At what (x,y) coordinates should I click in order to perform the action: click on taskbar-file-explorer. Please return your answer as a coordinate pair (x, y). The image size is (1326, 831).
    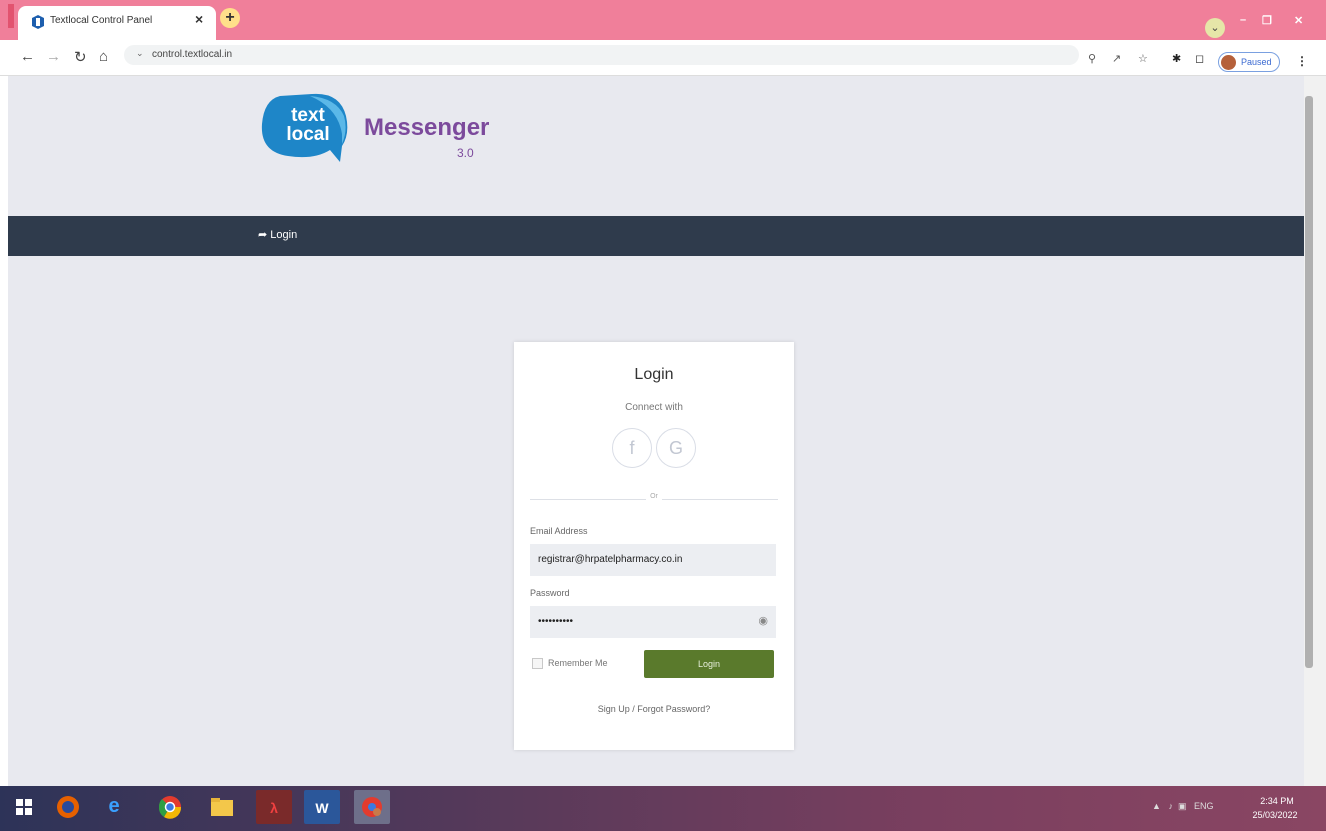
    Looking at the image, I should click on (222, 807).